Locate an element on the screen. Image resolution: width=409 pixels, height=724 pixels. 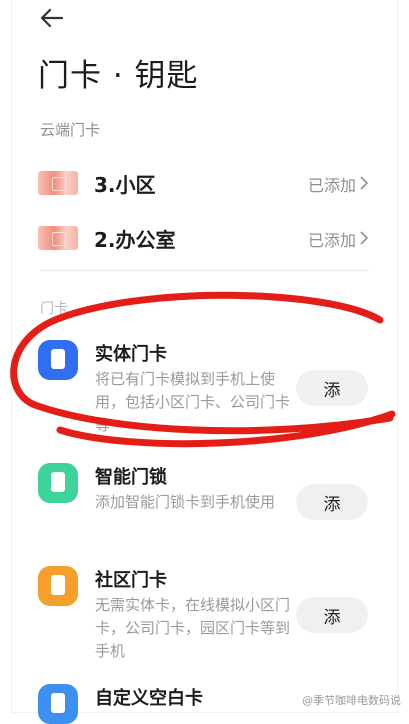
watermark: @季节咖啡电数码说 is located at coordinates (351, 700).